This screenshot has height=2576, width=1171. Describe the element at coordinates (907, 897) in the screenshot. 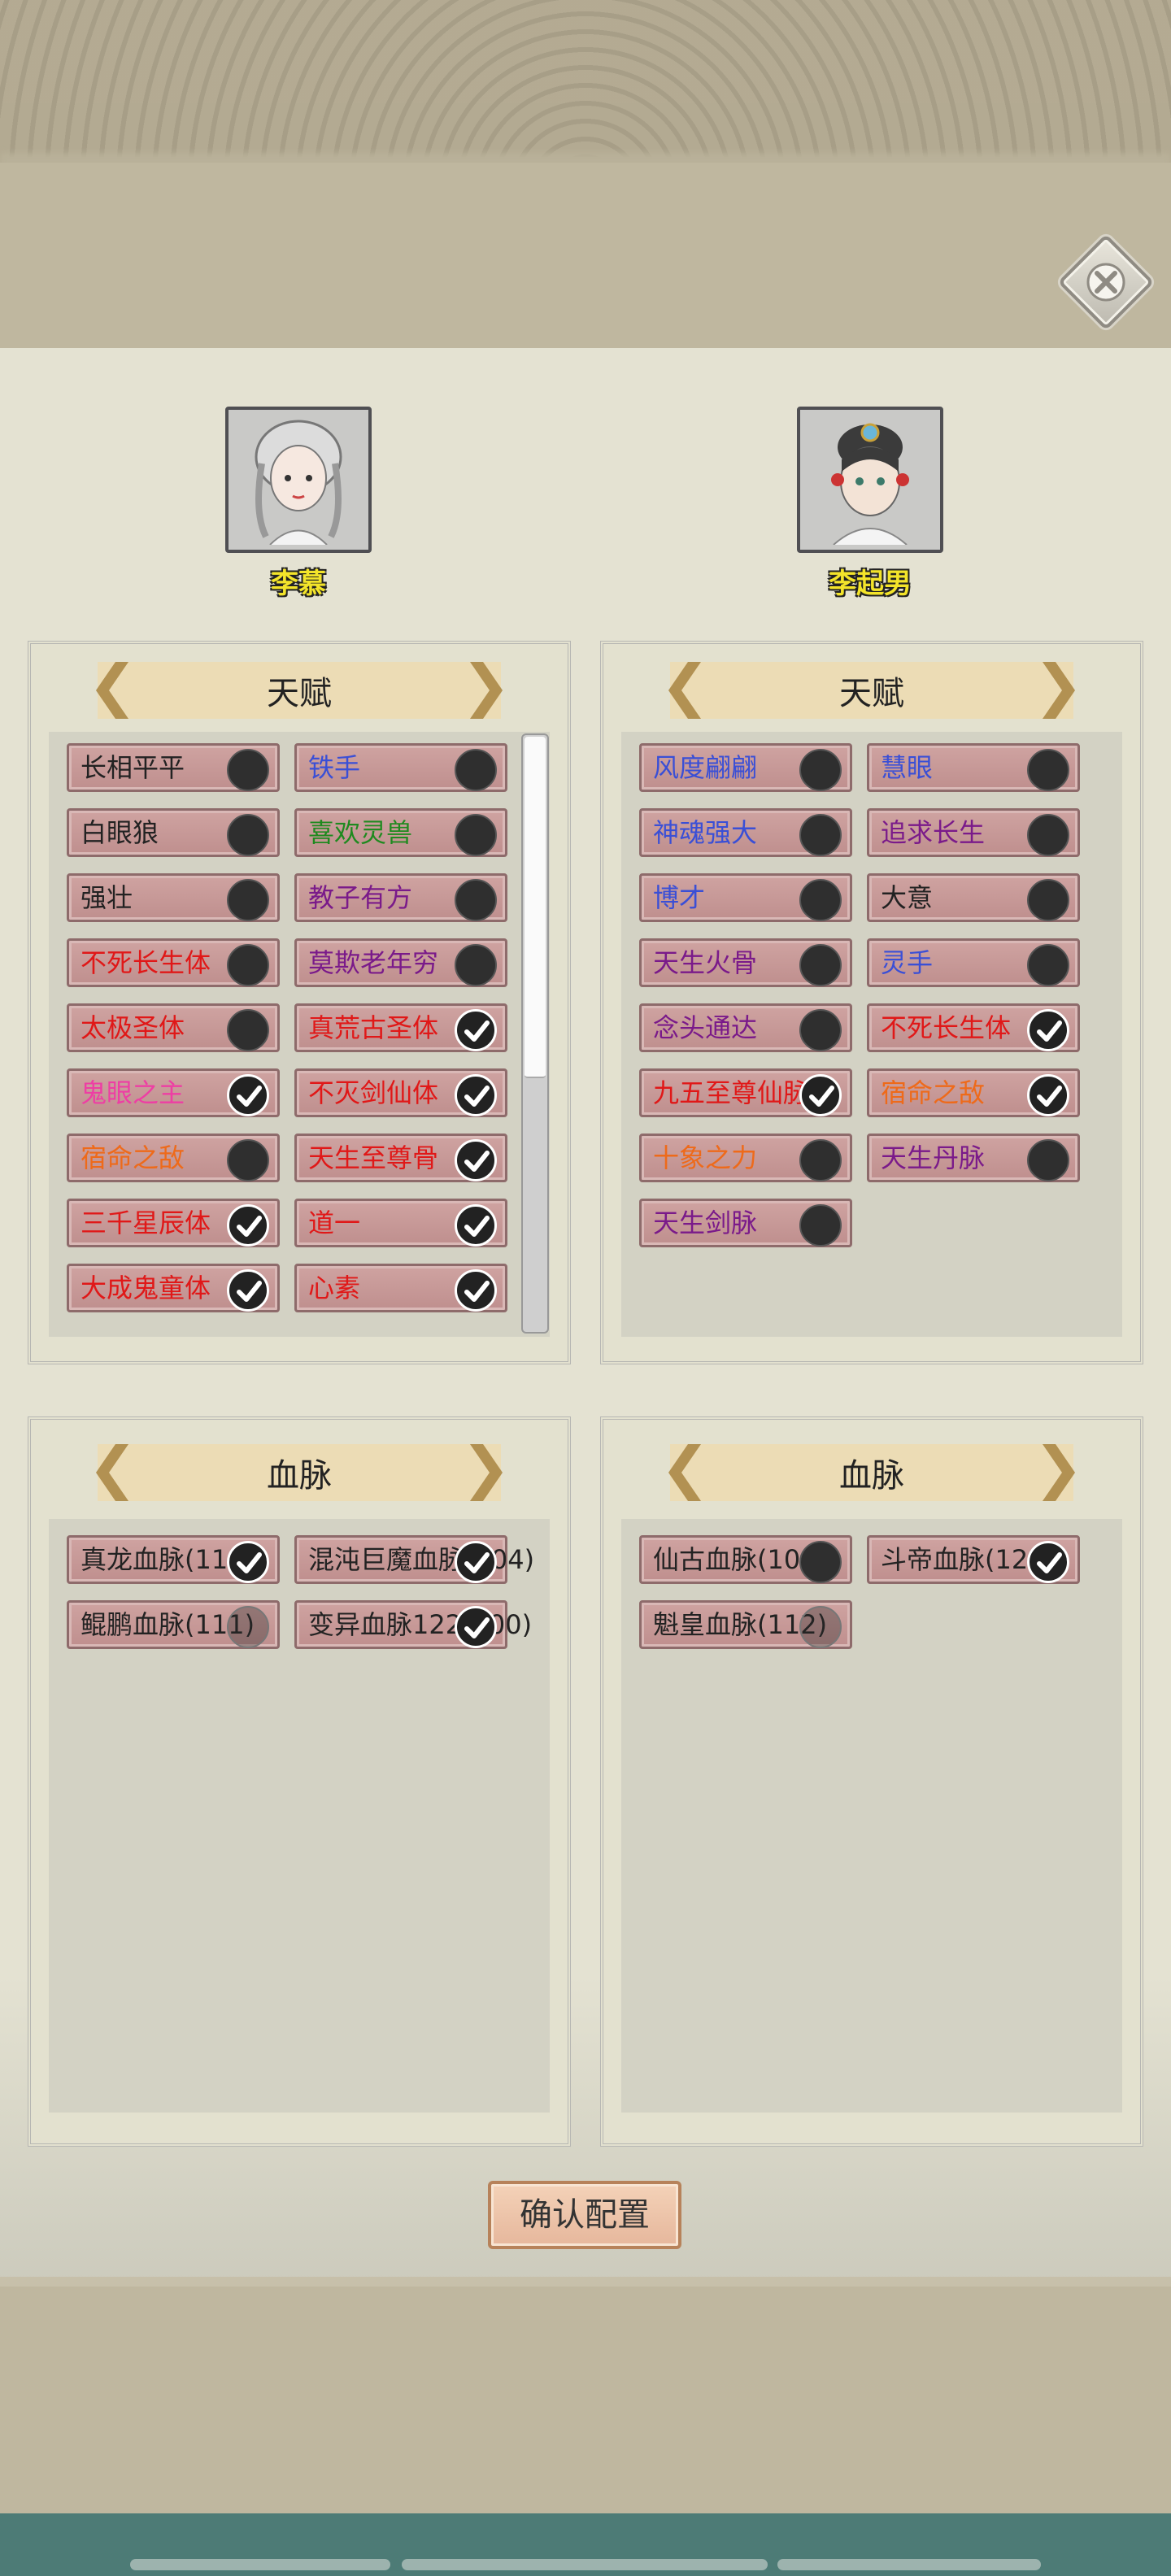

I see `trait-label: 大意` at that location.